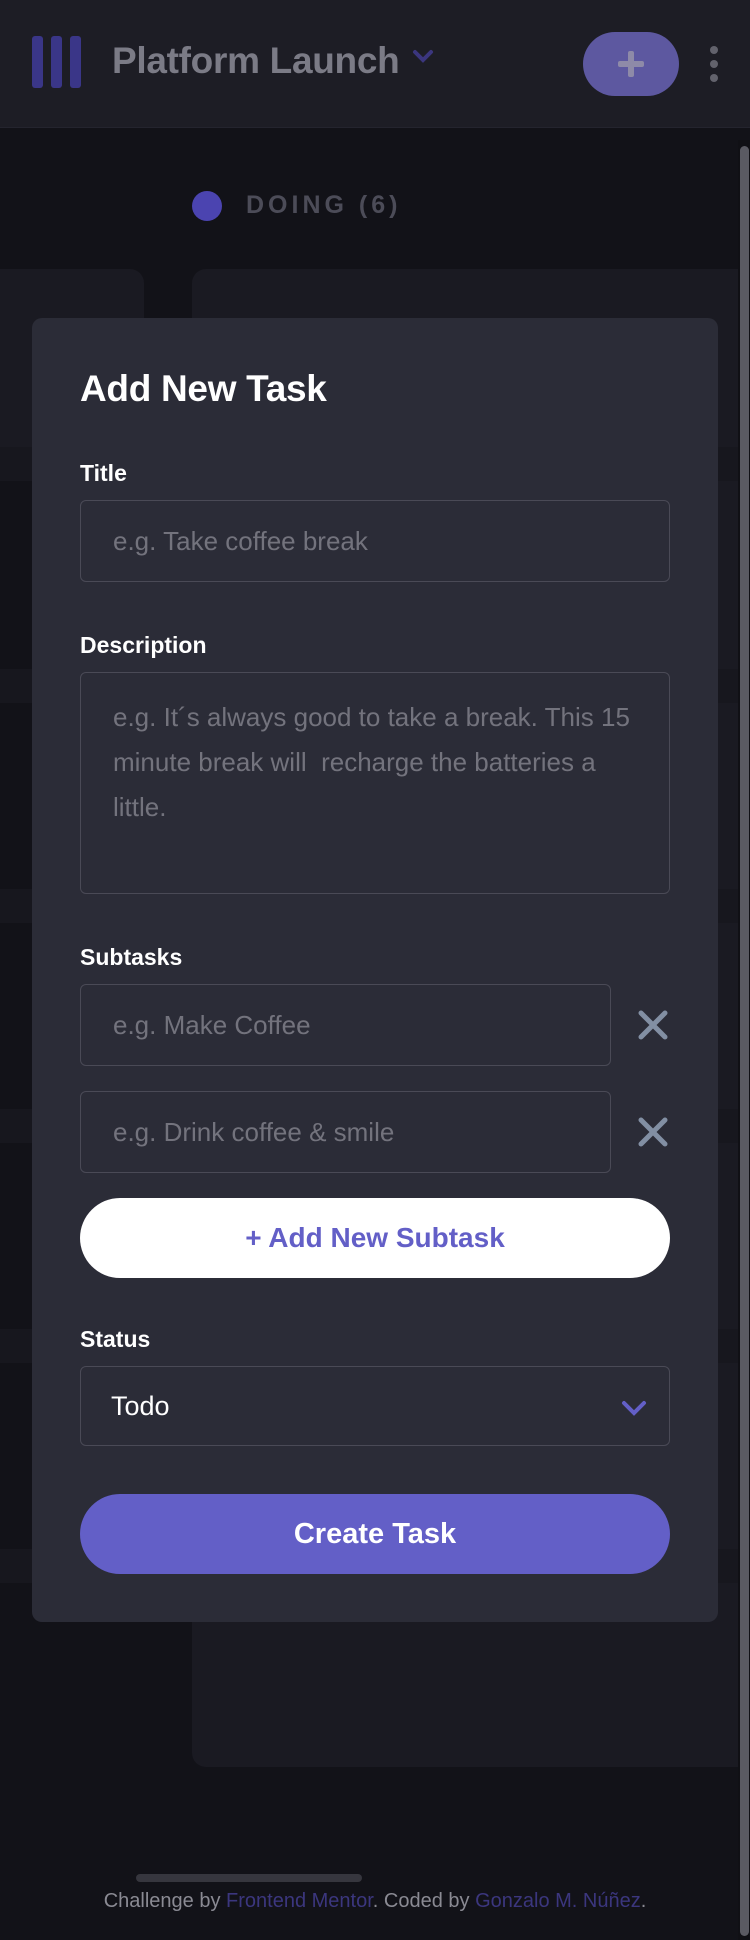  What do you see at coordinates (140, 1406) in the screenshot?
I see `status-selected-value: Todo` at bounding box center [140, 1406].